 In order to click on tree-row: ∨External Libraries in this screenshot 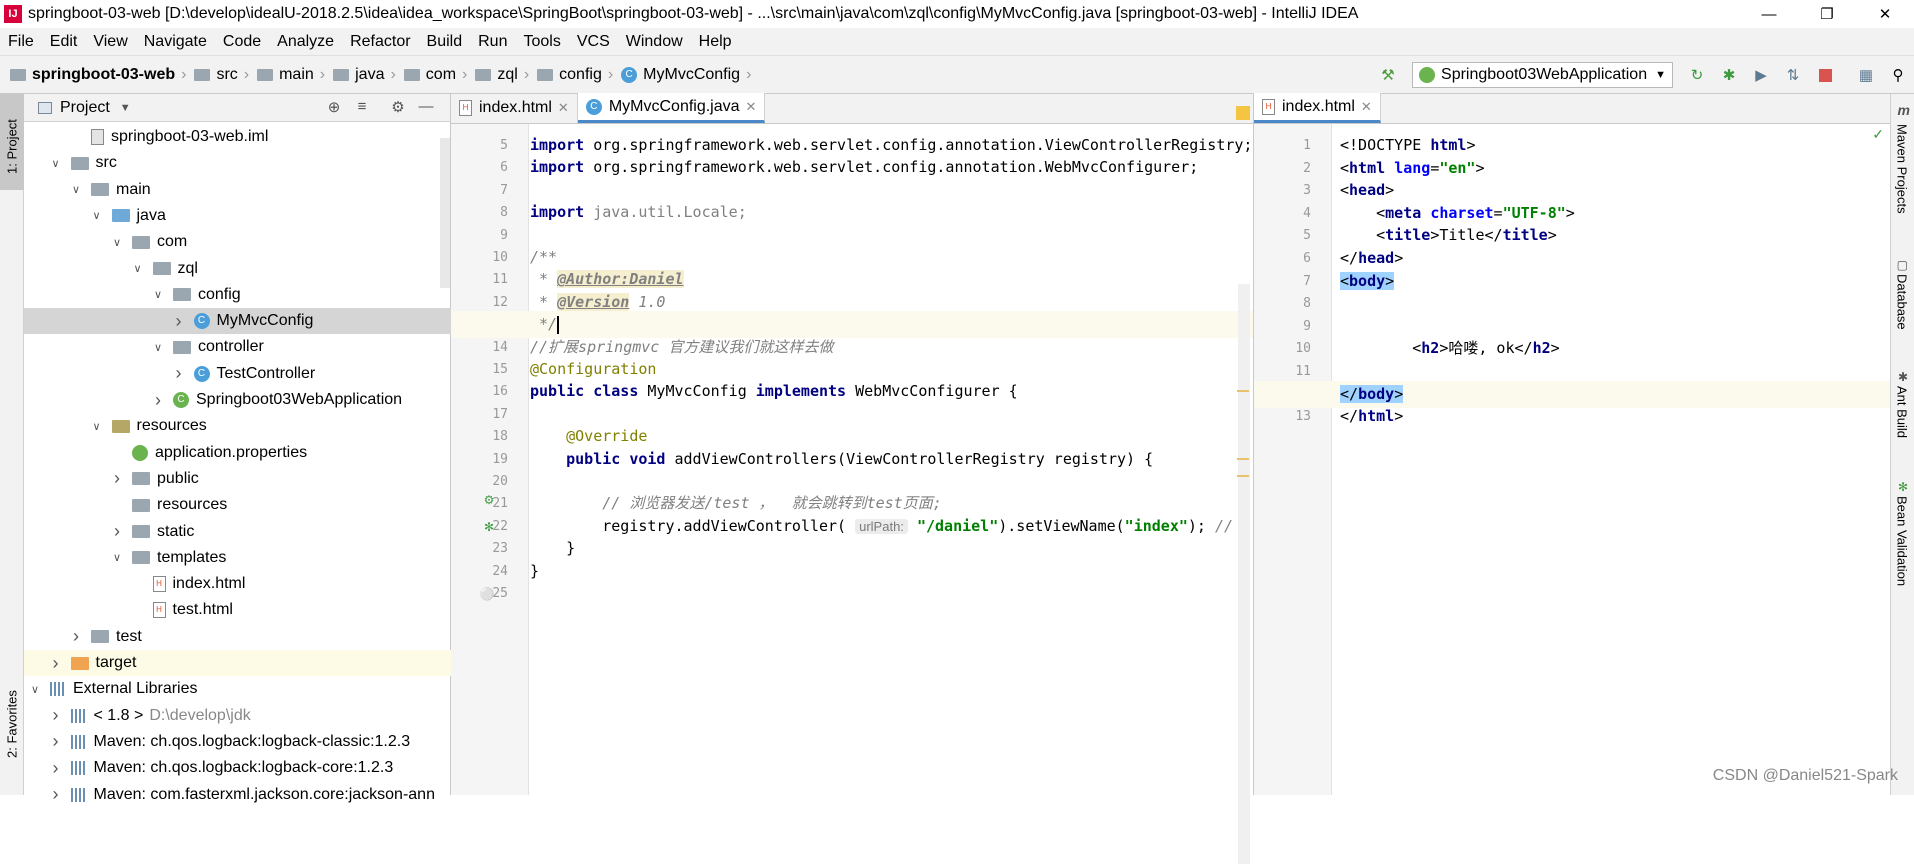, I will do `click(237, 689)`.